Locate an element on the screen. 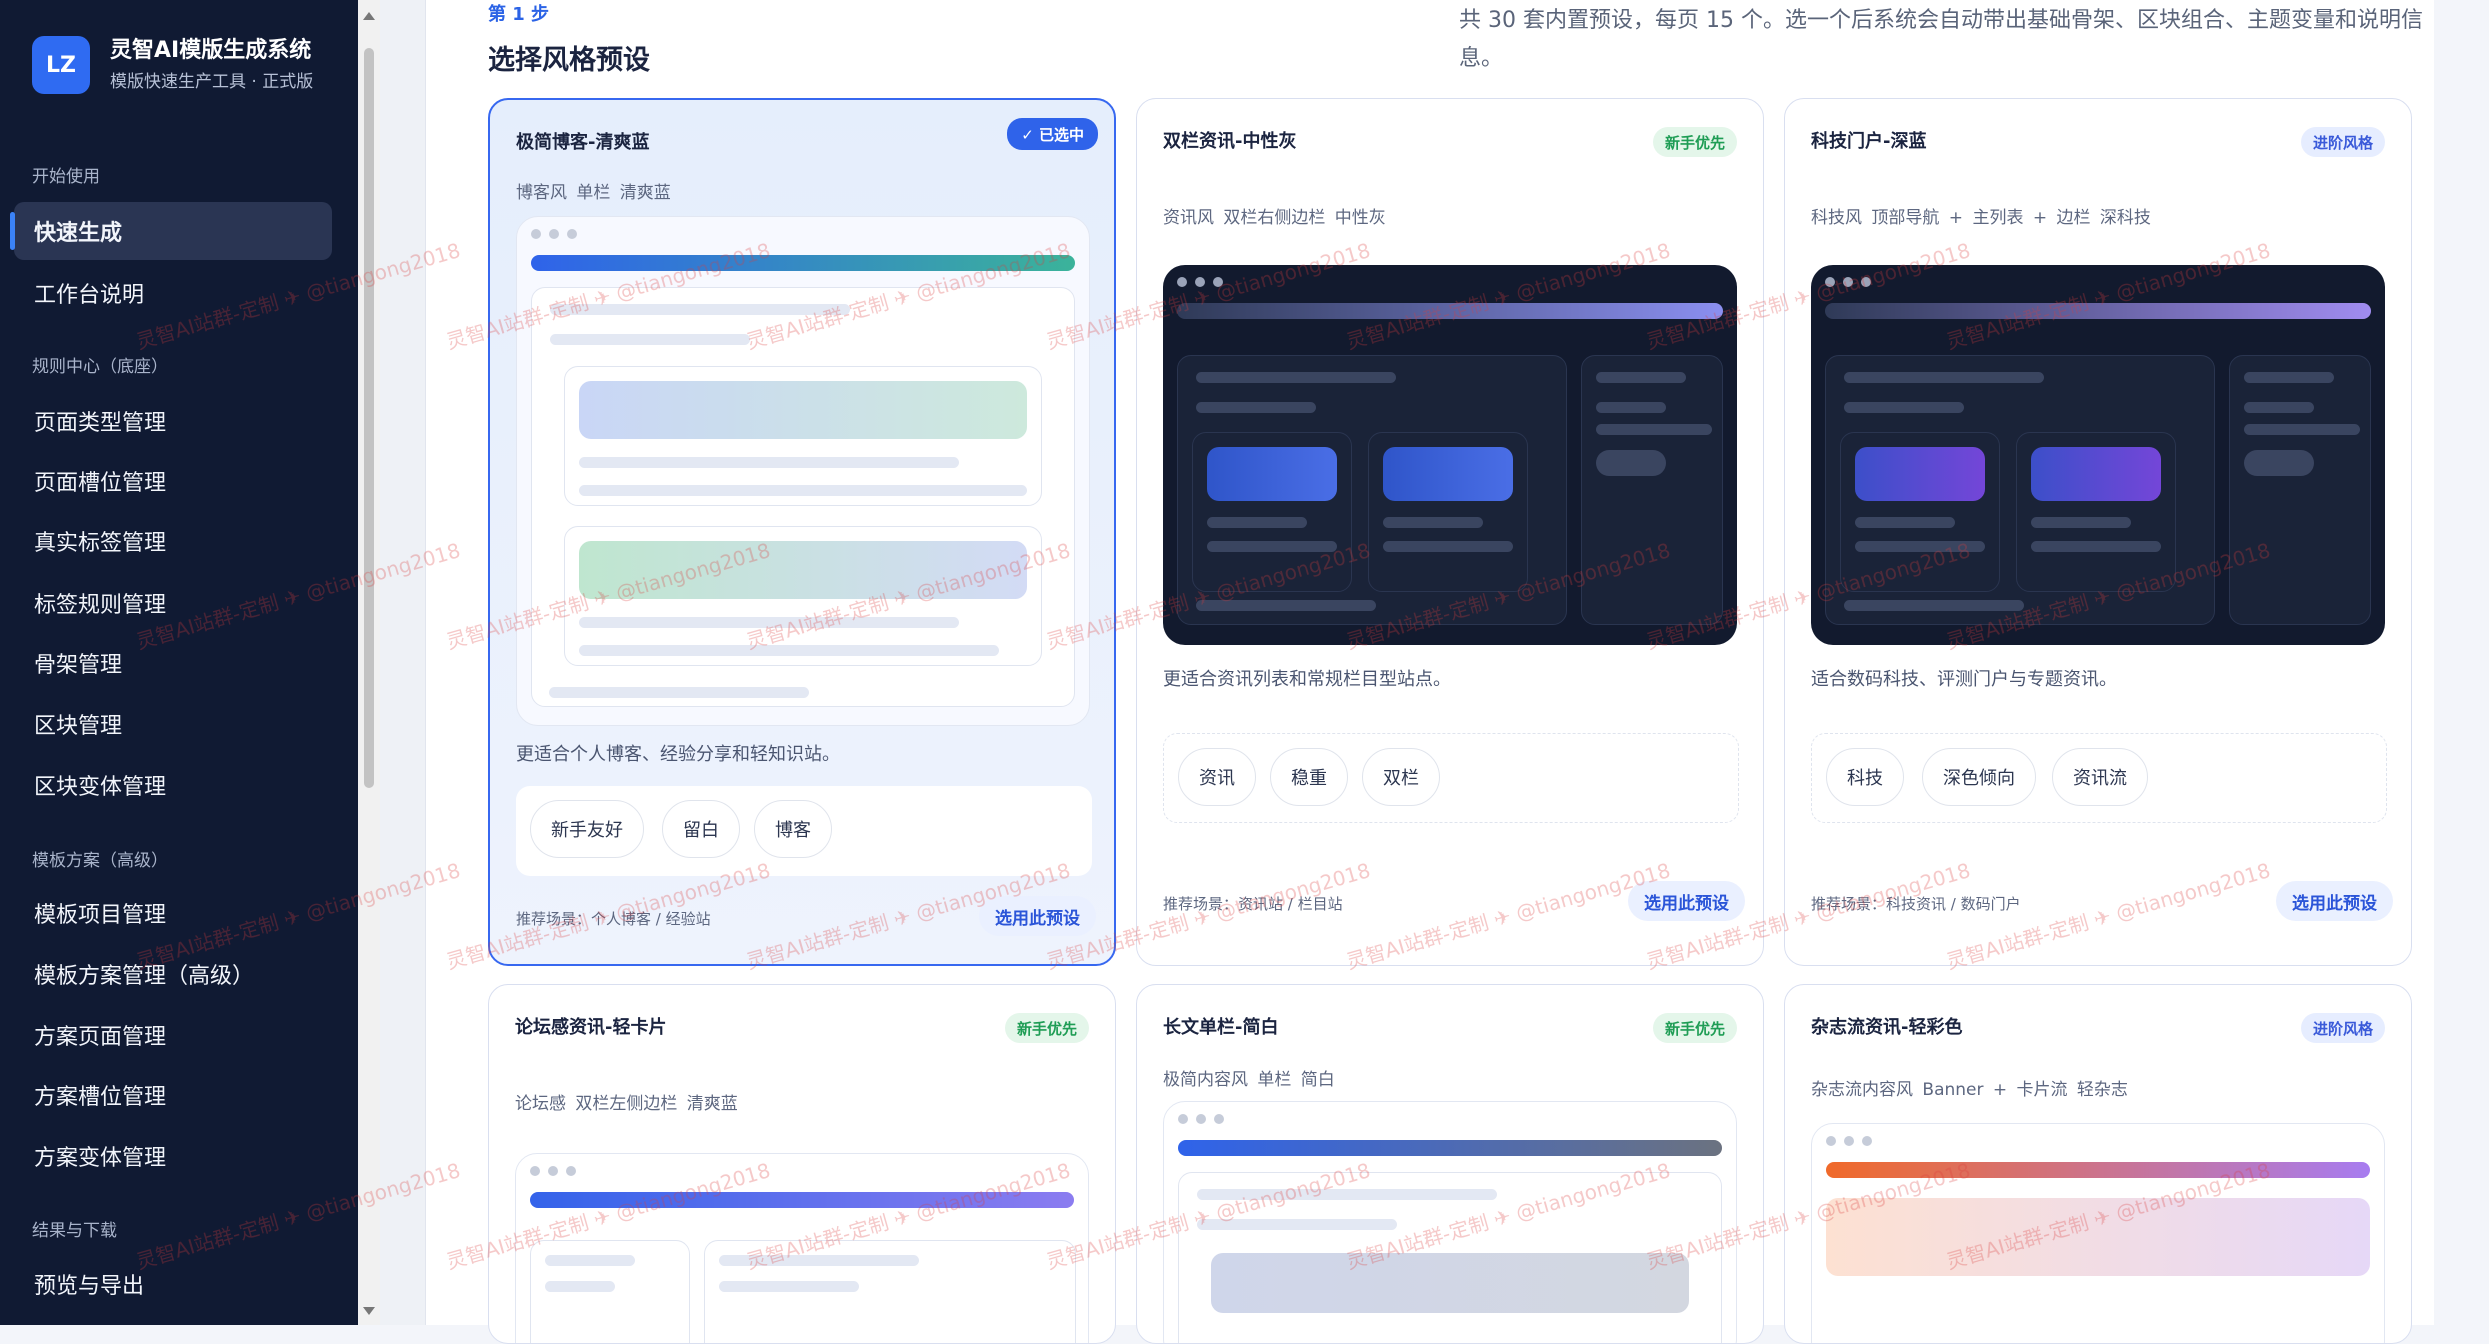 Image resolution: width=2489 pixels, height=1344 pixels. brand-logo: LZ is located at coordinates (61, 65).